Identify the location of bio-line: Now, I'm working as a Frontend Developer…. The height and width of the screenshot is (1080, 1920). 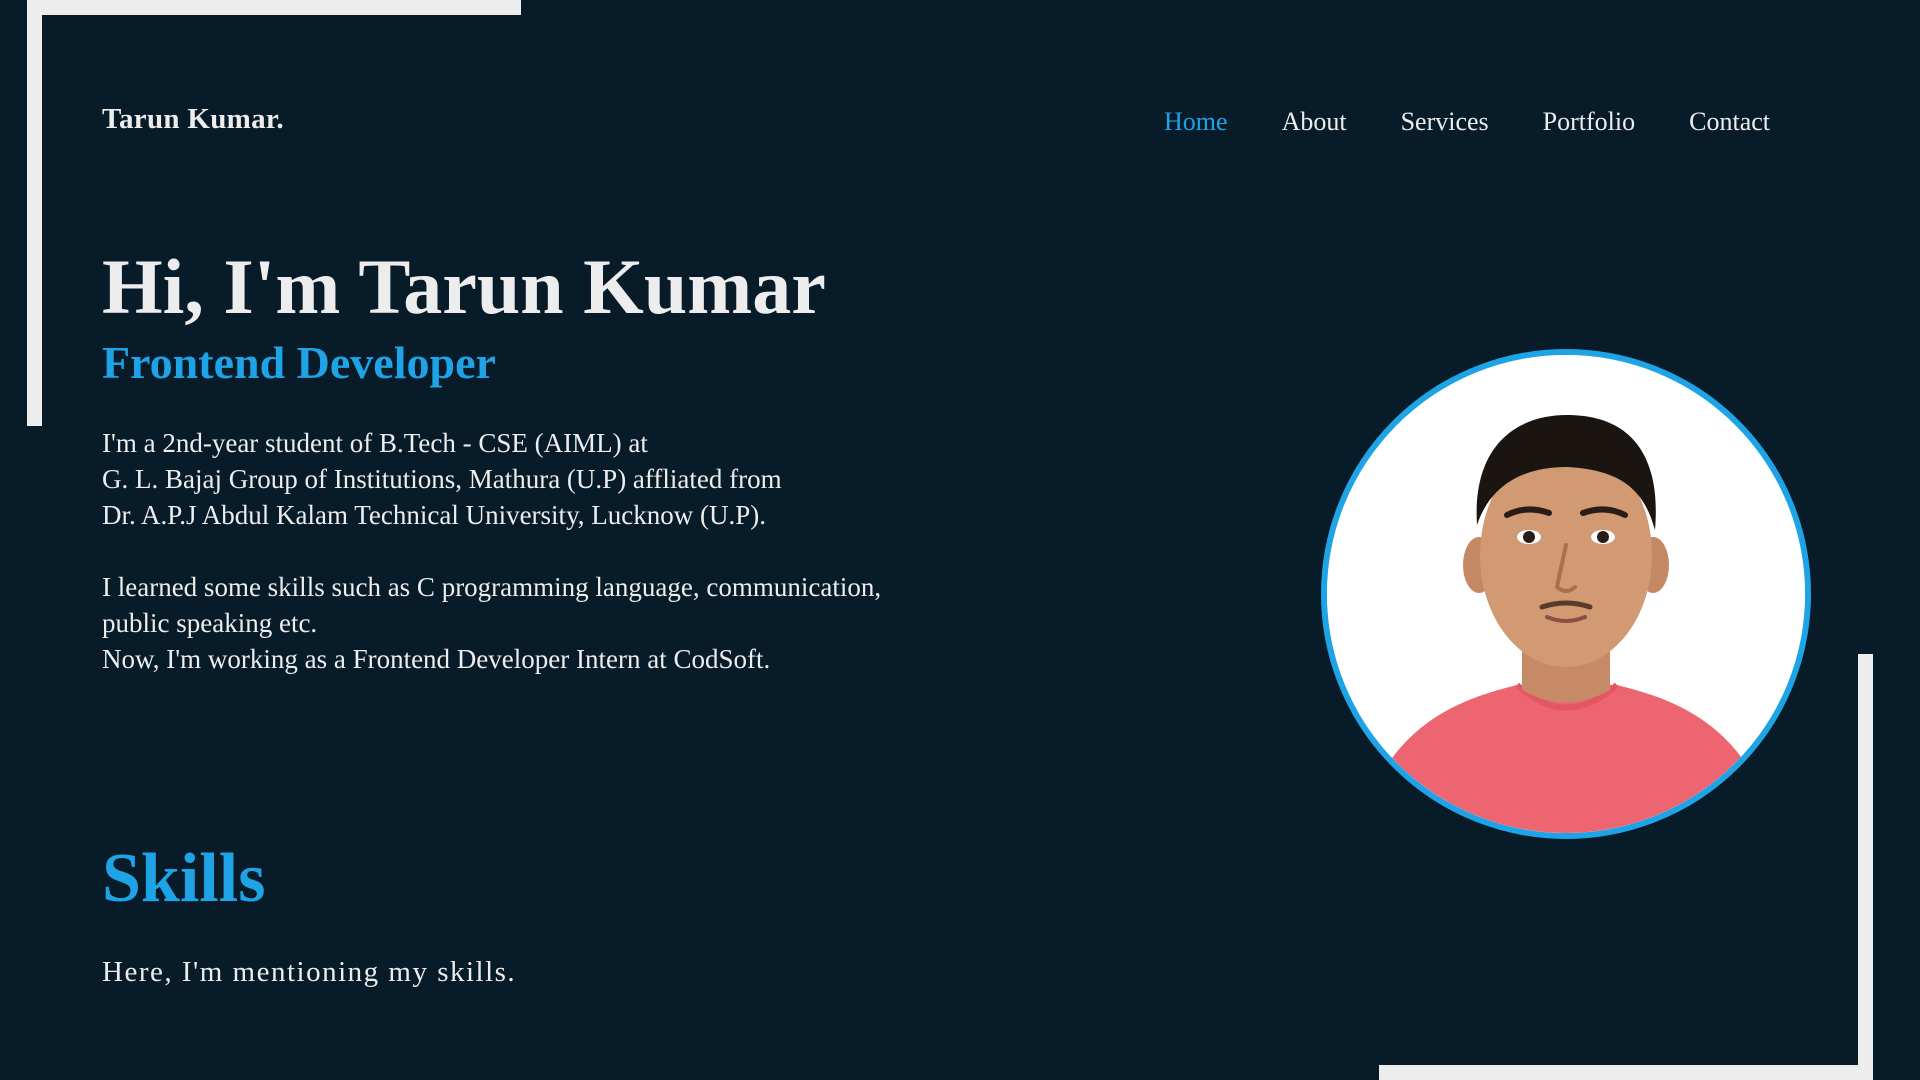
(436, 659).